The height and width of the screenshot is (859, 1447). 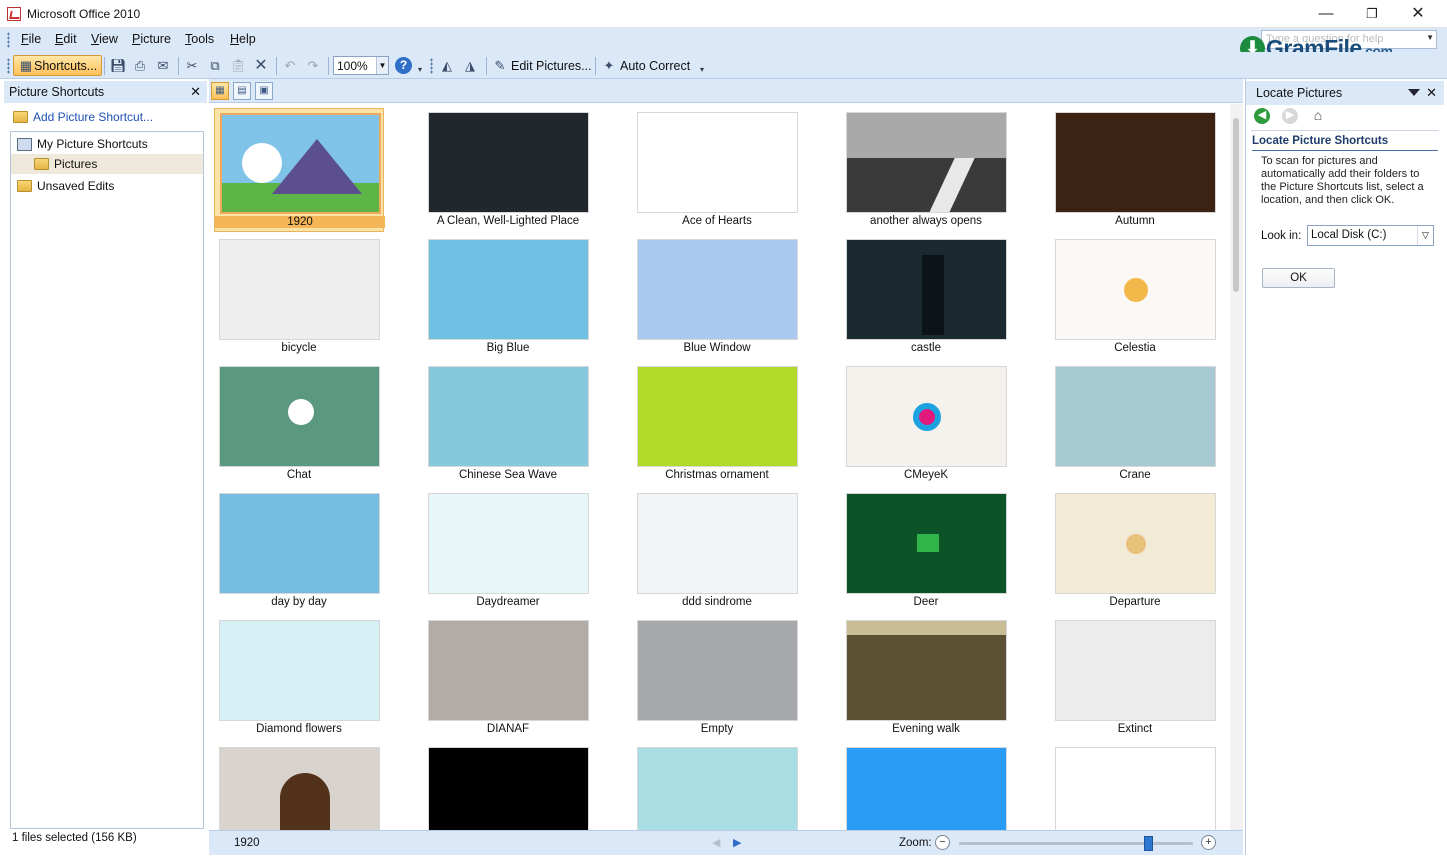 I want to click on paste-button: 📋︎, so click(x=238, y=65).